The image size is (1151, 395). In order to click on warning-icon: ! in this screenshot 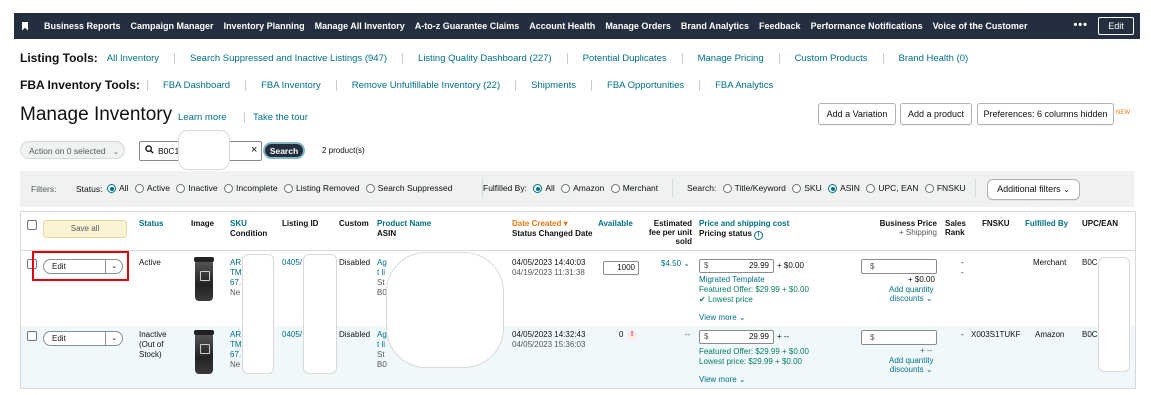, I will do `click(632, 335)`.